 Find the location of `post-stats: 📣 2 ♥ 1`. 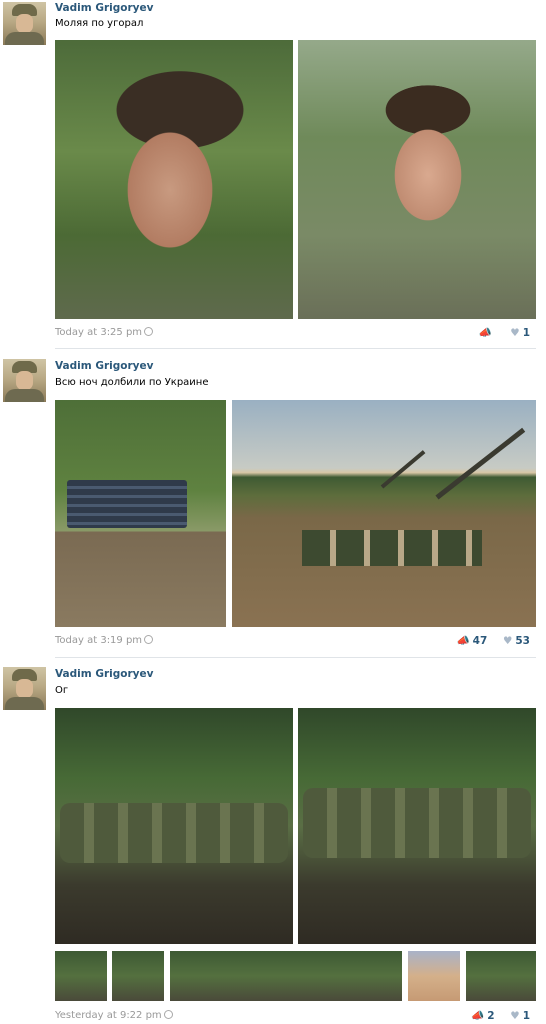

post-stats: 📣 2 ♥ 1 is located at coordinates (500, 1015).